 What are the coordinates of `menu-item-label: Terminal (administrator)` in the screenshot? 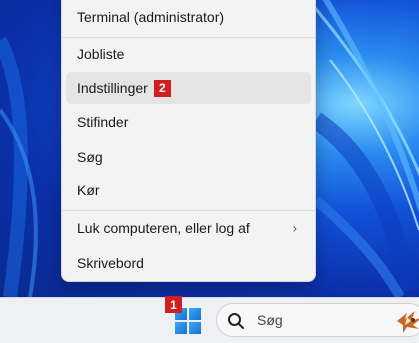 It's located at (151, 17).